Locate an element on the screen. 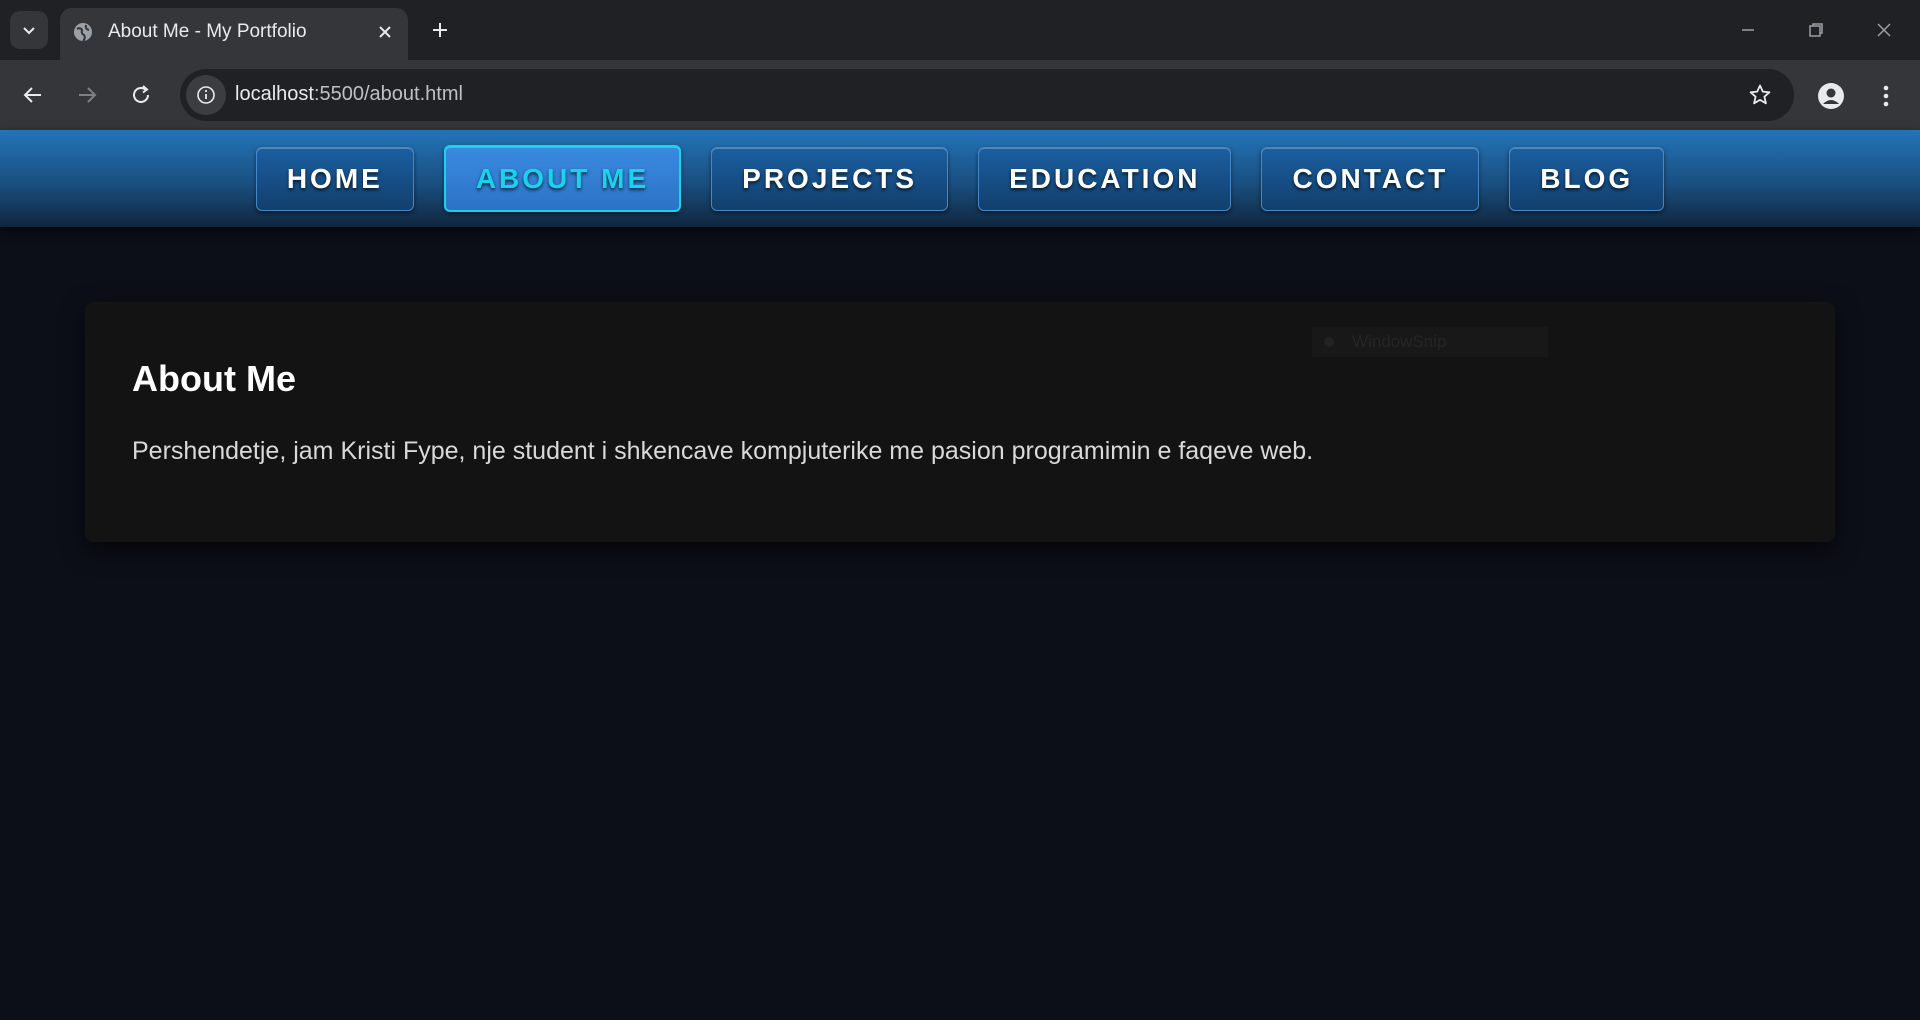 Image resolution: width=1920 pixels, height=1020 pixels. nav-item-education: EDUCATION is located at coordinates (1105, 178).